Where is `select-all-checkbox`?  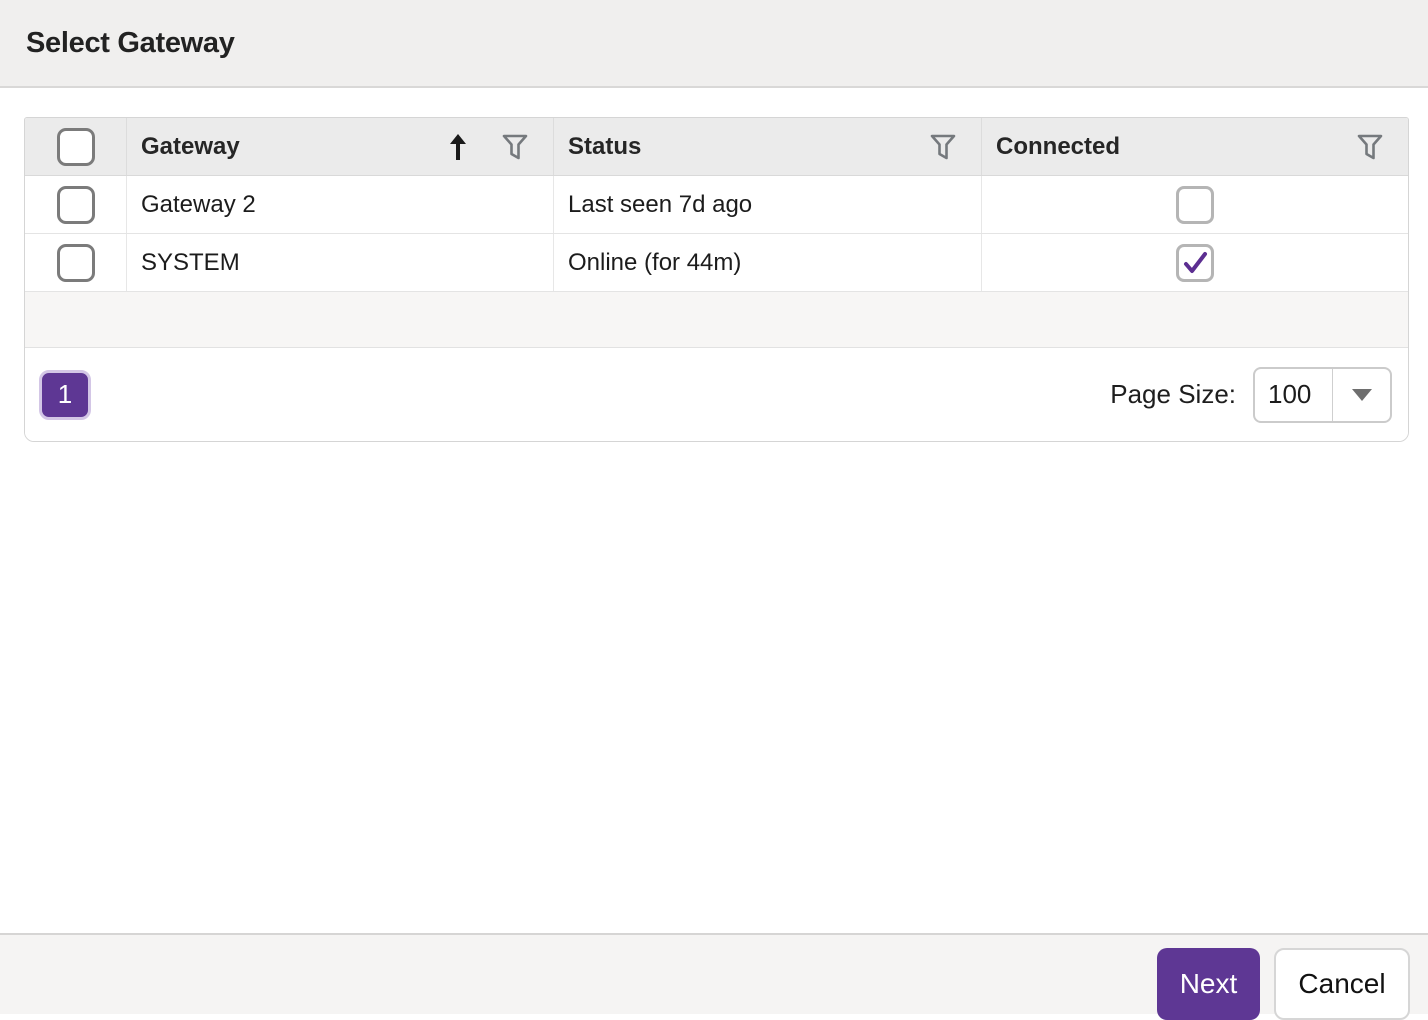 select-all-checkbox is located at coordinates (75, 146).